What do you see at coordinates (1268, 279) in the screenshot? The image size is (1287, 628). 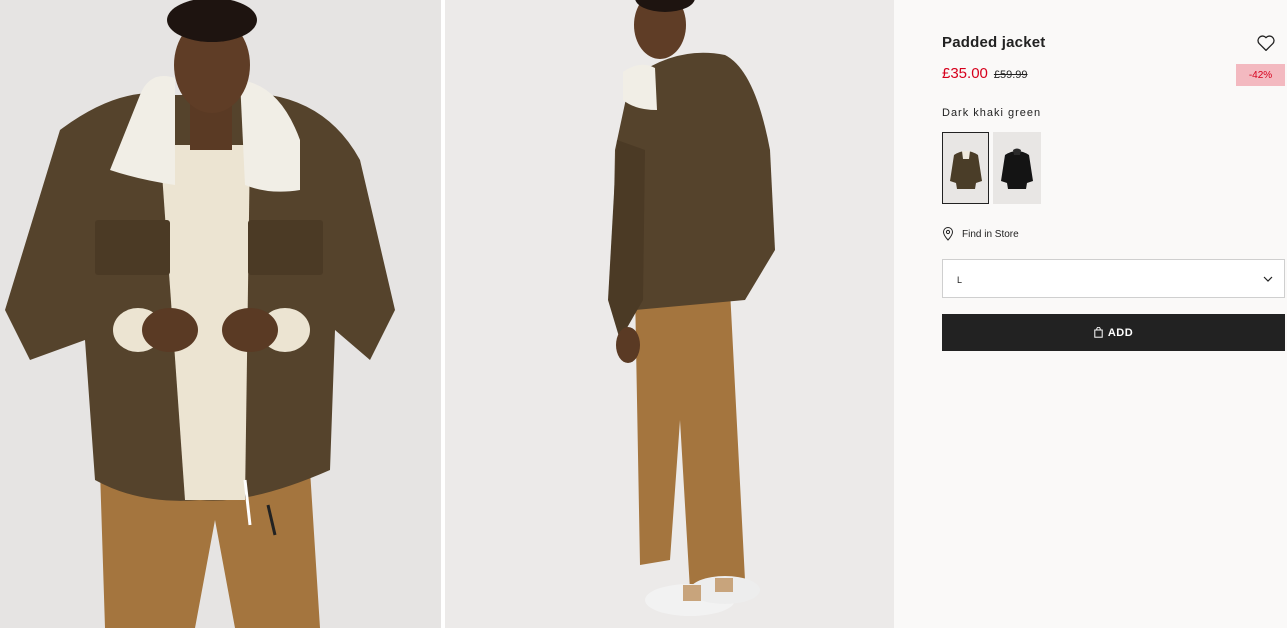 I see `chevron-down-icon` at bounding box center [1268, 279].